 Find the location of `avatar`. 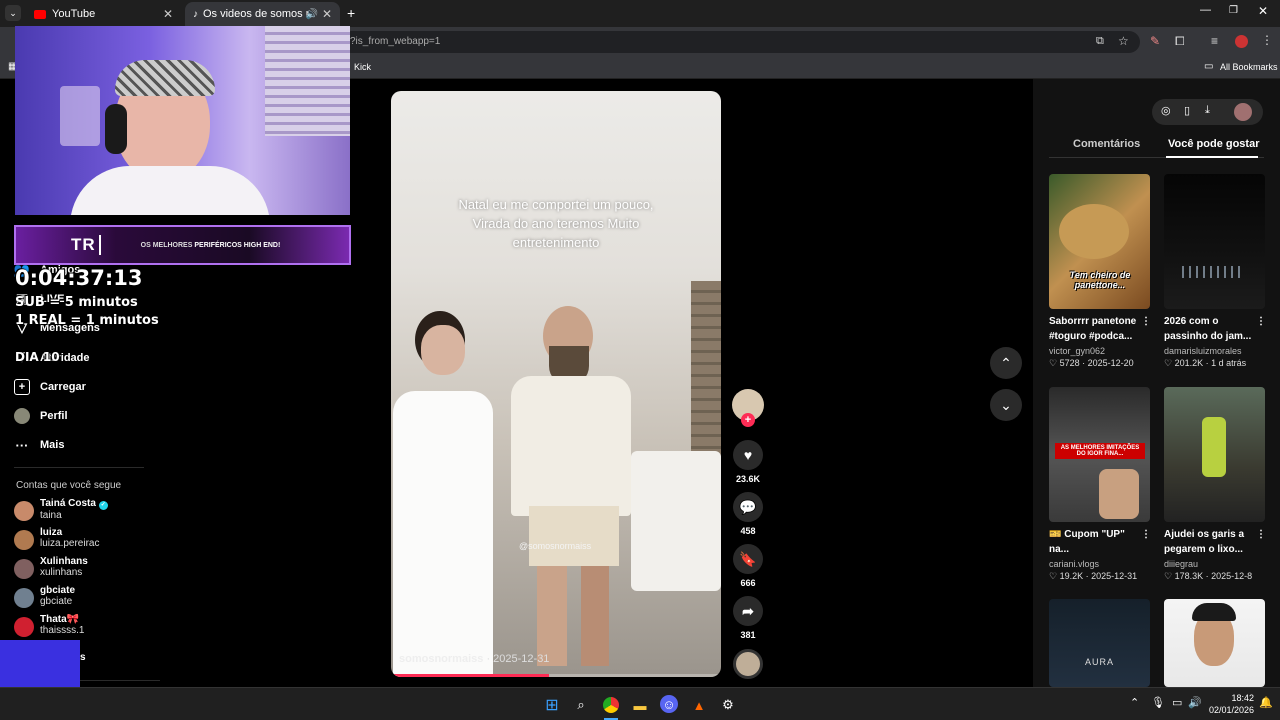

avatar is located at coordinates (24, 540).